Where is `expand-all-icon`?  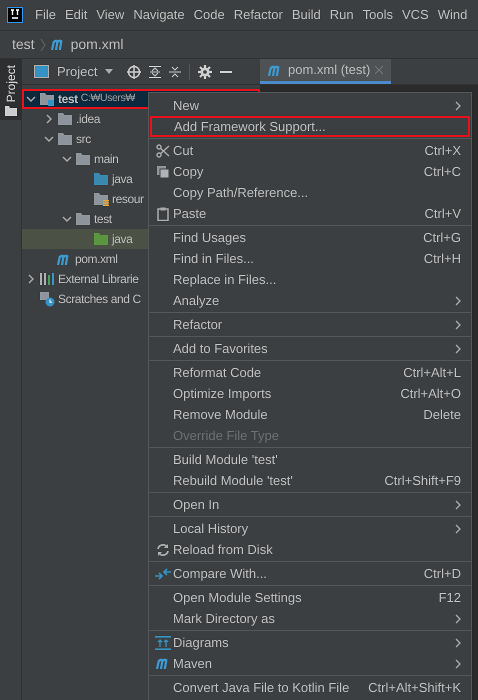
expand-all-icon is located at coordinates (155, 72).